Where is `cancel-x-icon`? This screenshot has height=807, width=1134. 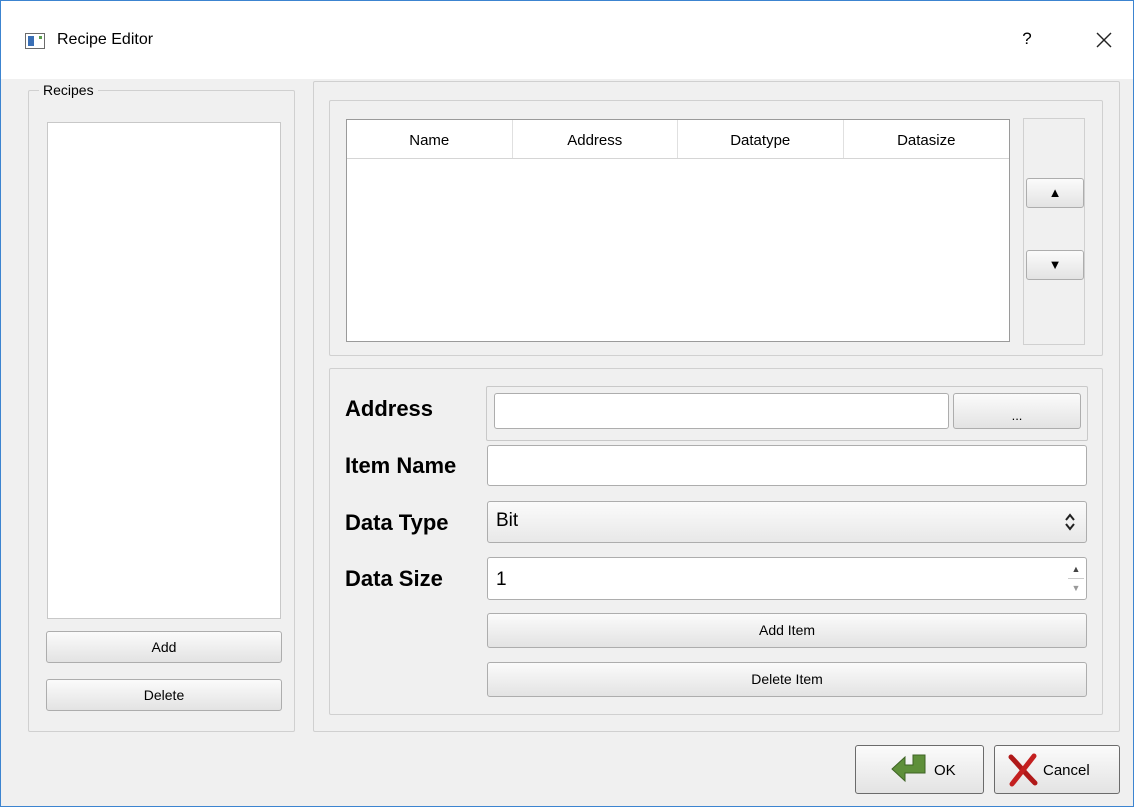 cancel-x-icon is located at coordinates (1023, 770).